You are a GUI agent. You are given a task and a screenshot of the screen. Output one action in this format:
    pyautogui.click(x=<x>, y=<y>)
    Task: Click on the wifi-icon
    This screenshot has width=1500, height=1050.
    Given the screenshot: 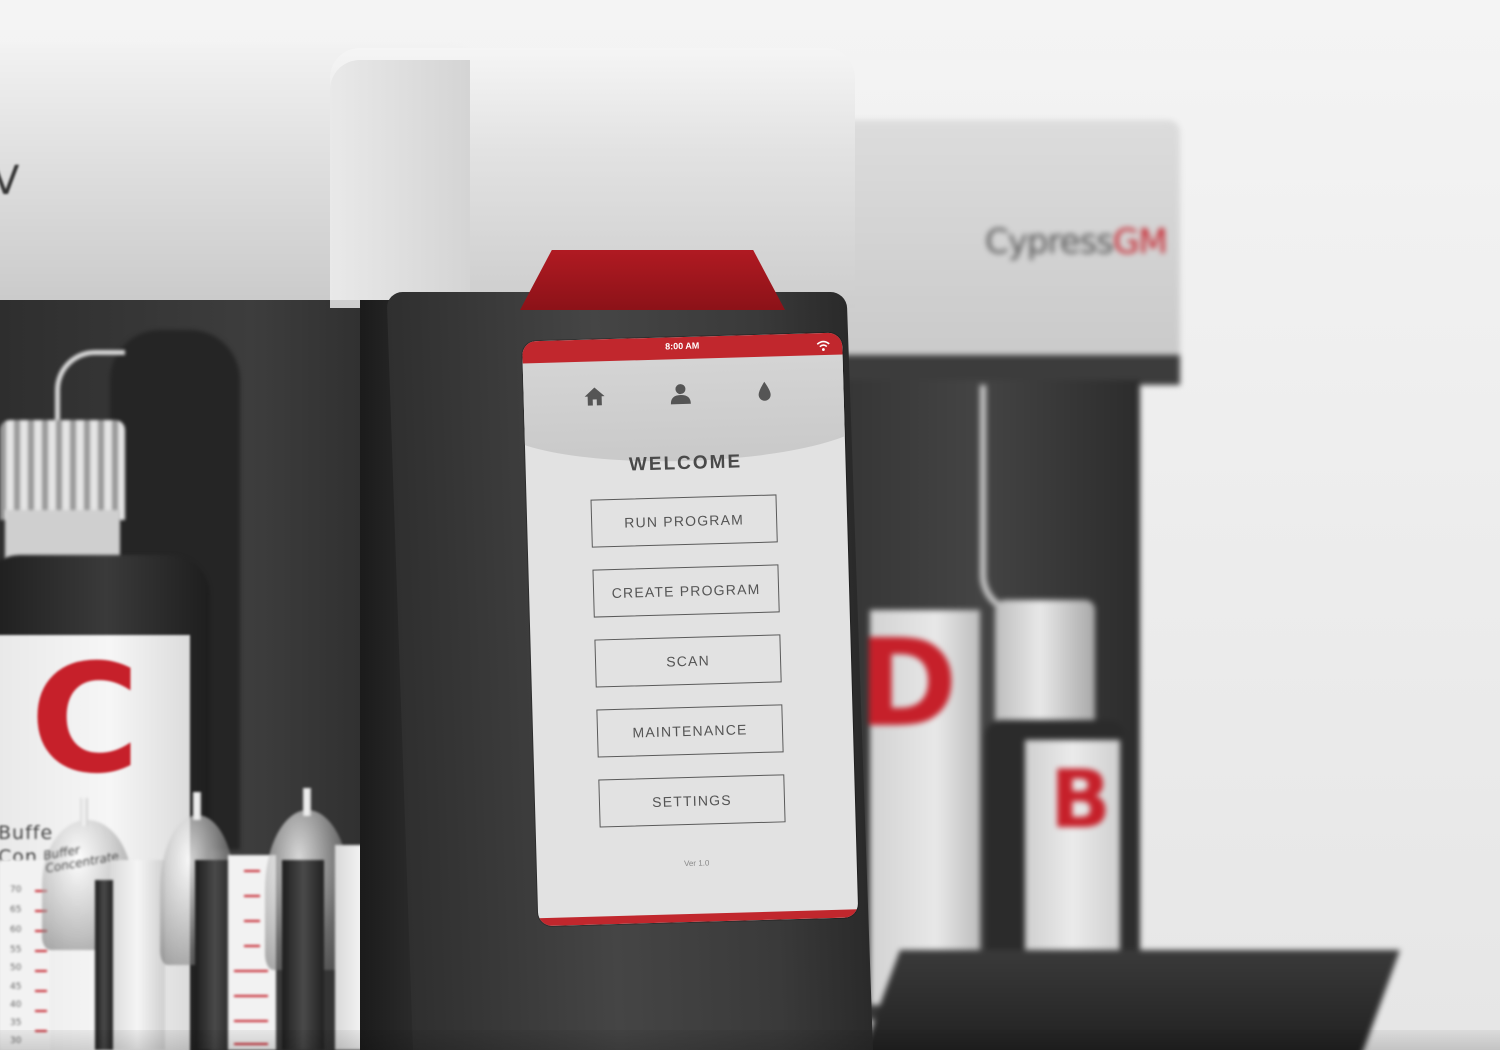 What is the action you would take?
    pyautogui.click(x=823, y=344)
    